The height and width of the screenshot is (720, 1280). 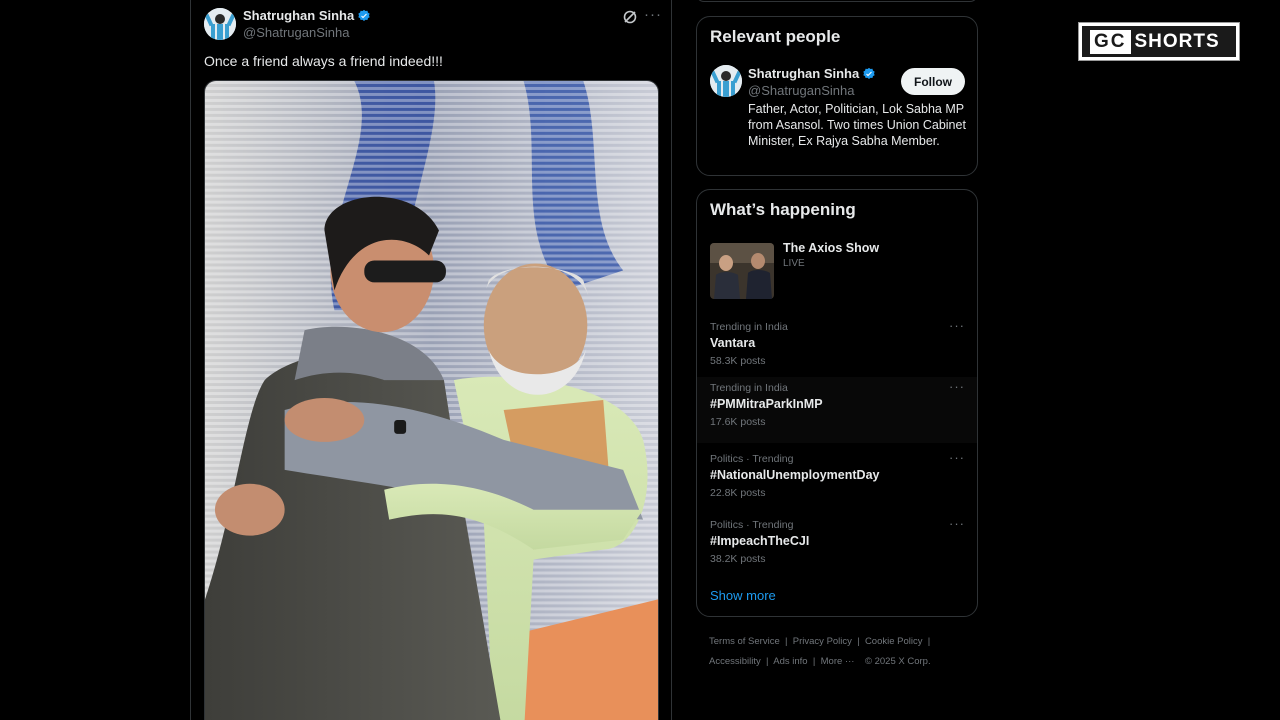 I want to click on live-status: LIVE, so click(x=794, y=263).